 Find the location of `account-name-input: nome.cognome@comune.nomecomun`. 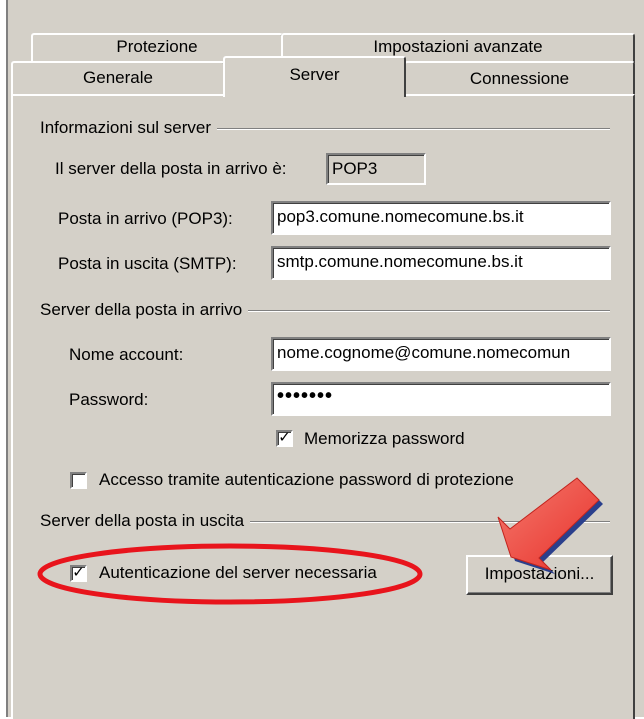

account-name-input: nome.cognome@comune.nomecomun is located at coordinates (441, 354).